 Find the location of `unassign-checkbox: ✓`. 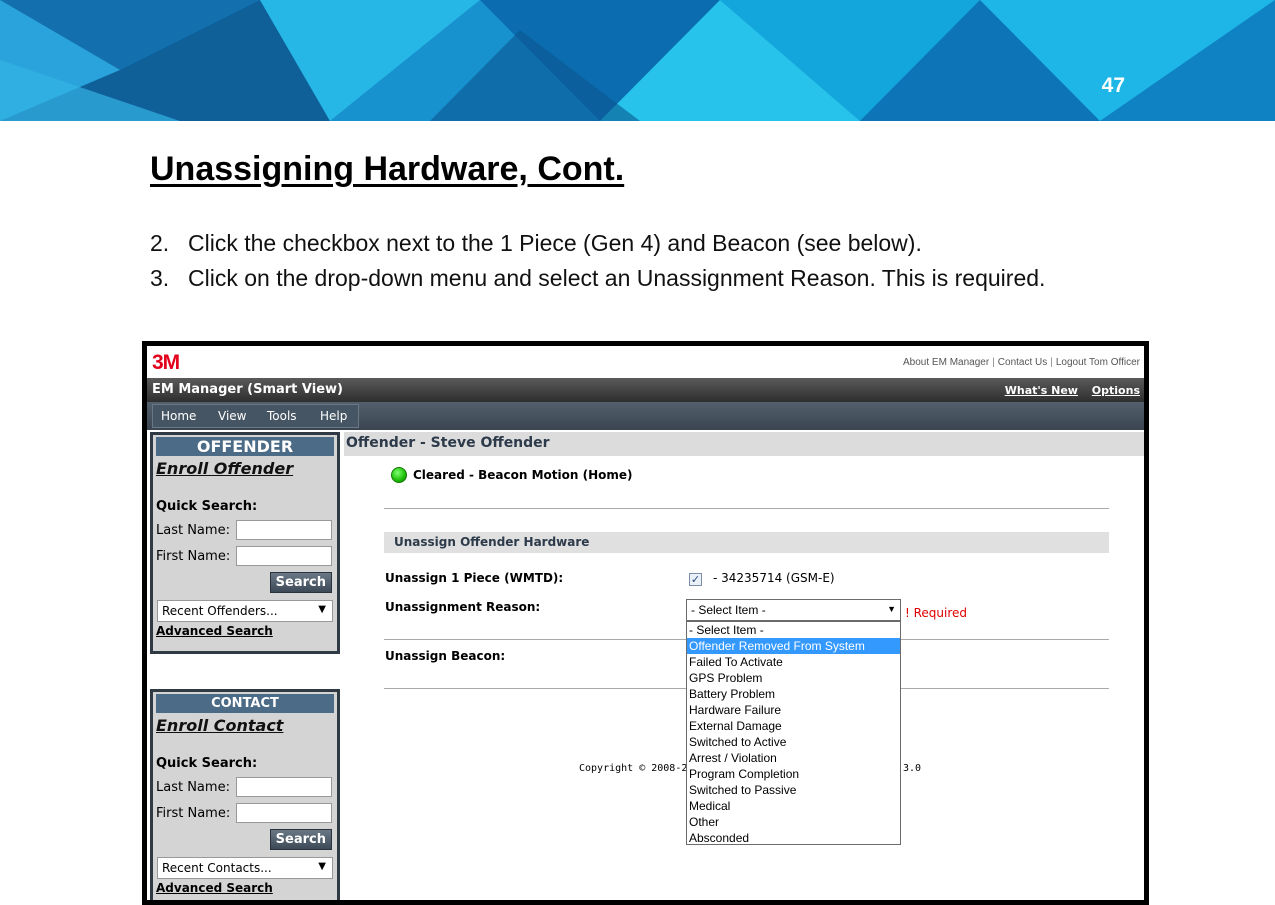

unassign-checkbox: ✓ is located at coordinates (695, 579).